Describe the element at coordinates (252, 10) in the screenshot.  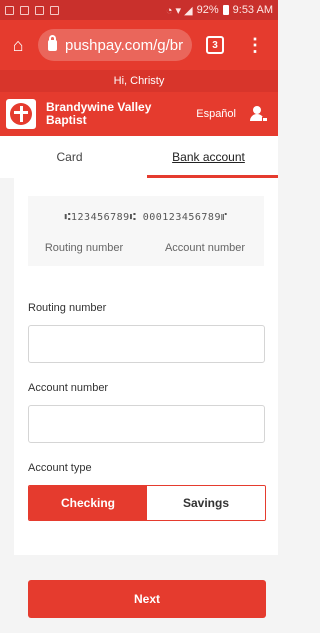
I see `clock: 9:53 AM` at that location.